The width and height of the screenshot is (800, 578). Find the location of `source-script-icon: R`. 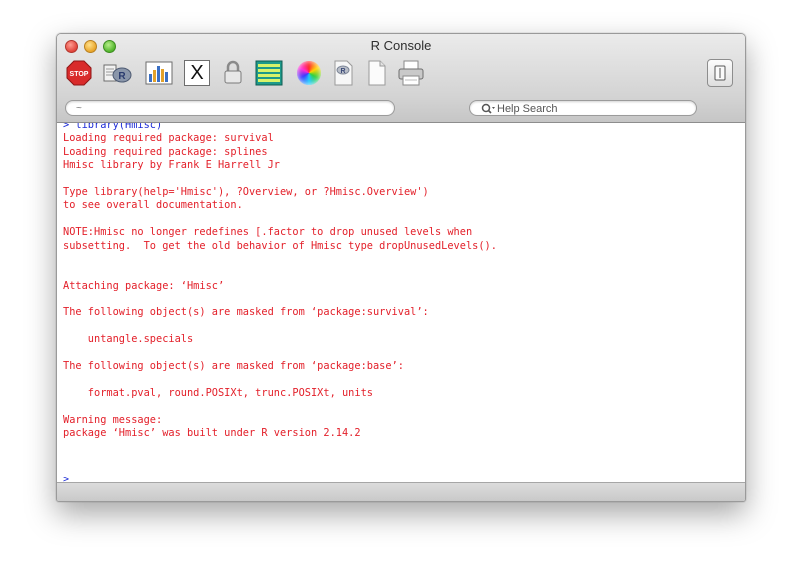

source-script-icon: R is located at coordinates (117, 73).